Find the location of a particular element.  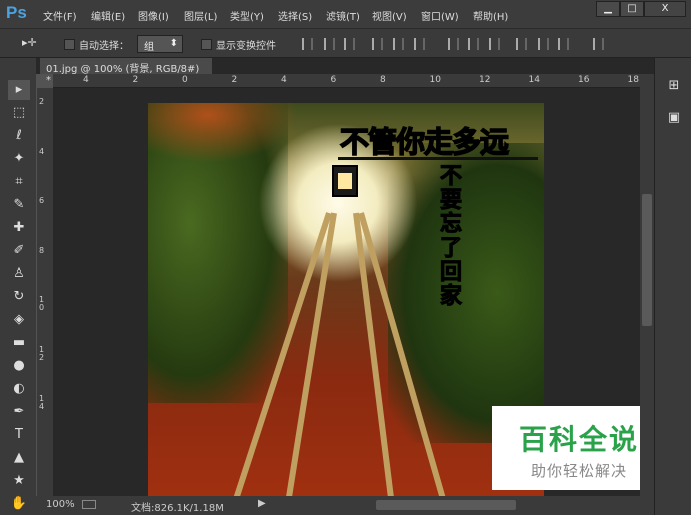

ruler-tick-label: 14 is located at coordinates (534, 80).